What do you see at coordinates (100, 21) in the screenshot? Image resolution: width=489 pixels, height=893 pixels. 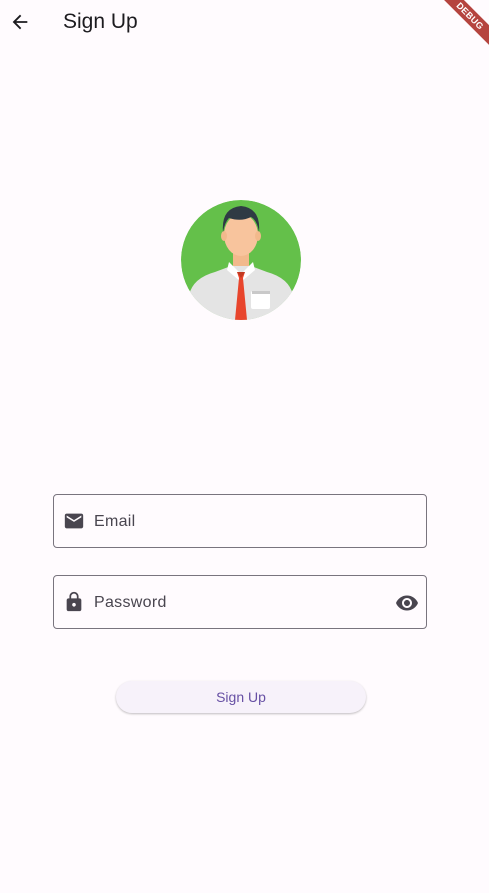 I see `page-title: Sign Up` at bounding box center [100, 21].